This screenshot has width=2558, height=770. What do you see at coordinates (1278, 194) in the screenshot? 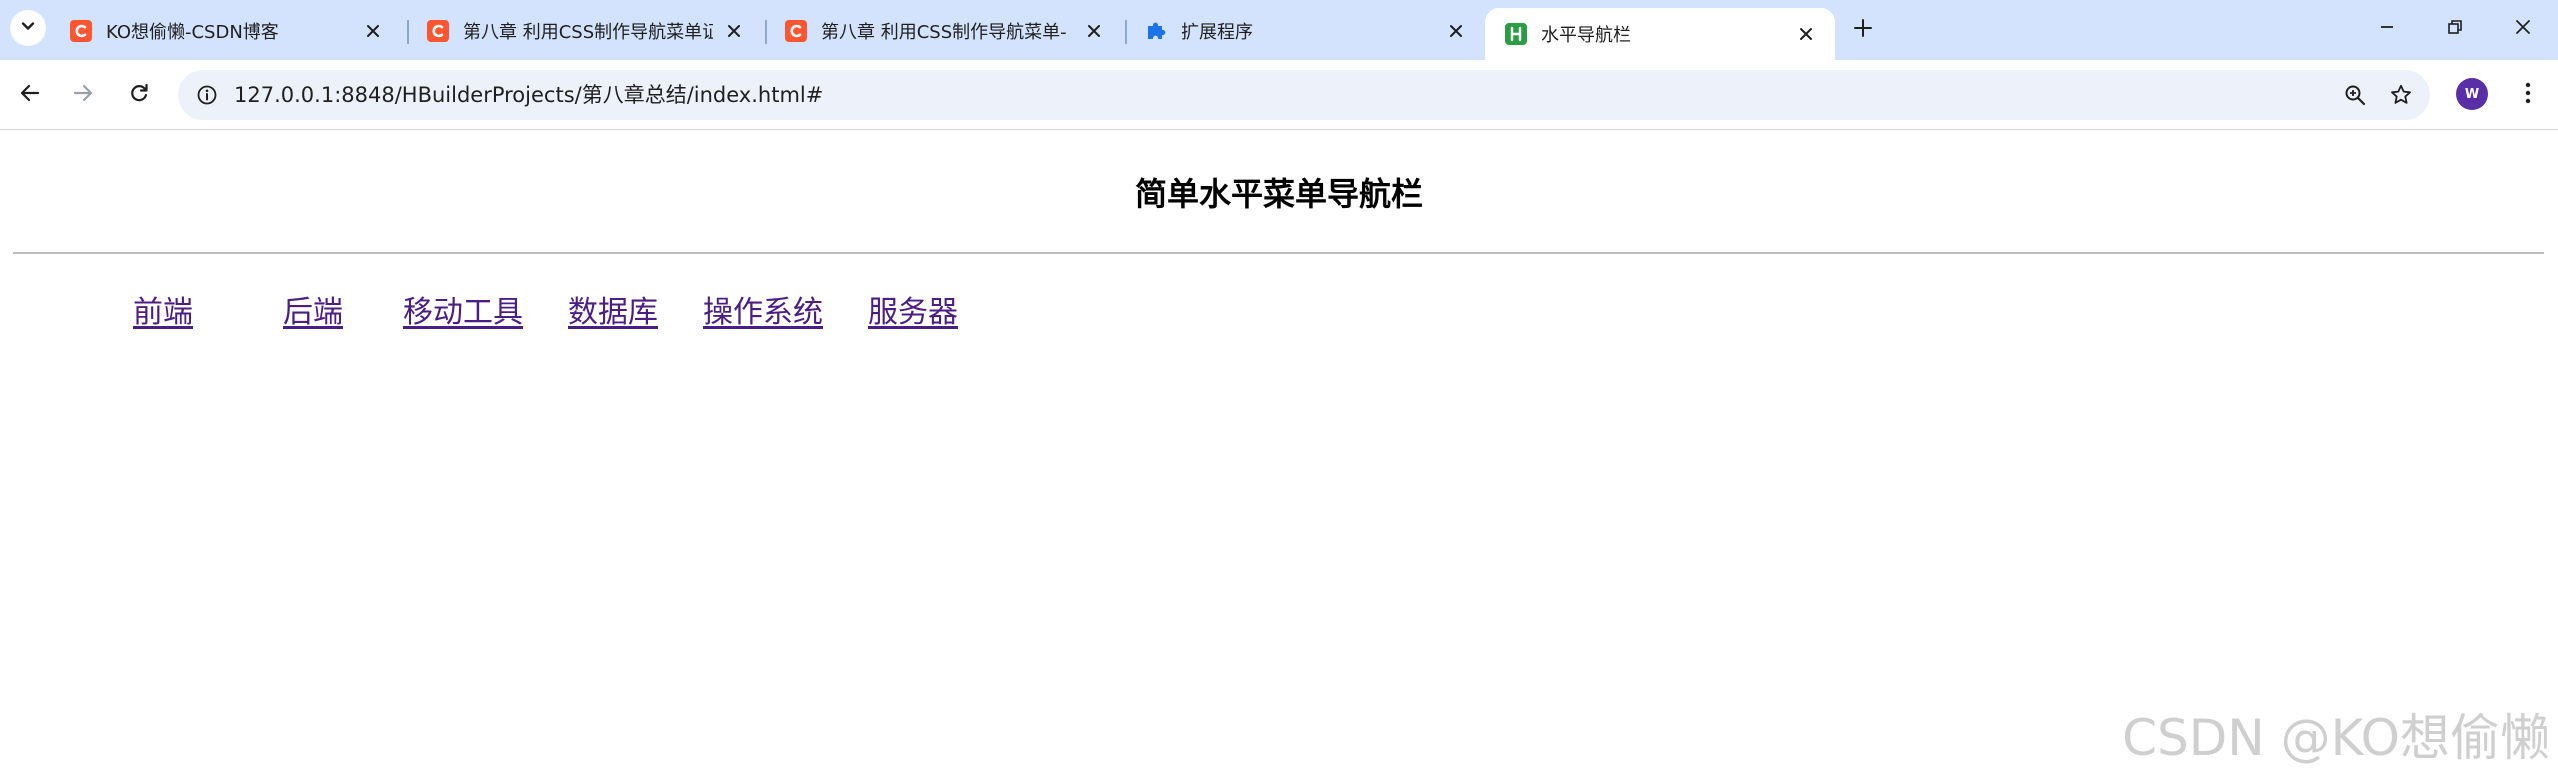
I see `page-title: 简单水平菜单导航栏` at bounding box center [1278, 194].